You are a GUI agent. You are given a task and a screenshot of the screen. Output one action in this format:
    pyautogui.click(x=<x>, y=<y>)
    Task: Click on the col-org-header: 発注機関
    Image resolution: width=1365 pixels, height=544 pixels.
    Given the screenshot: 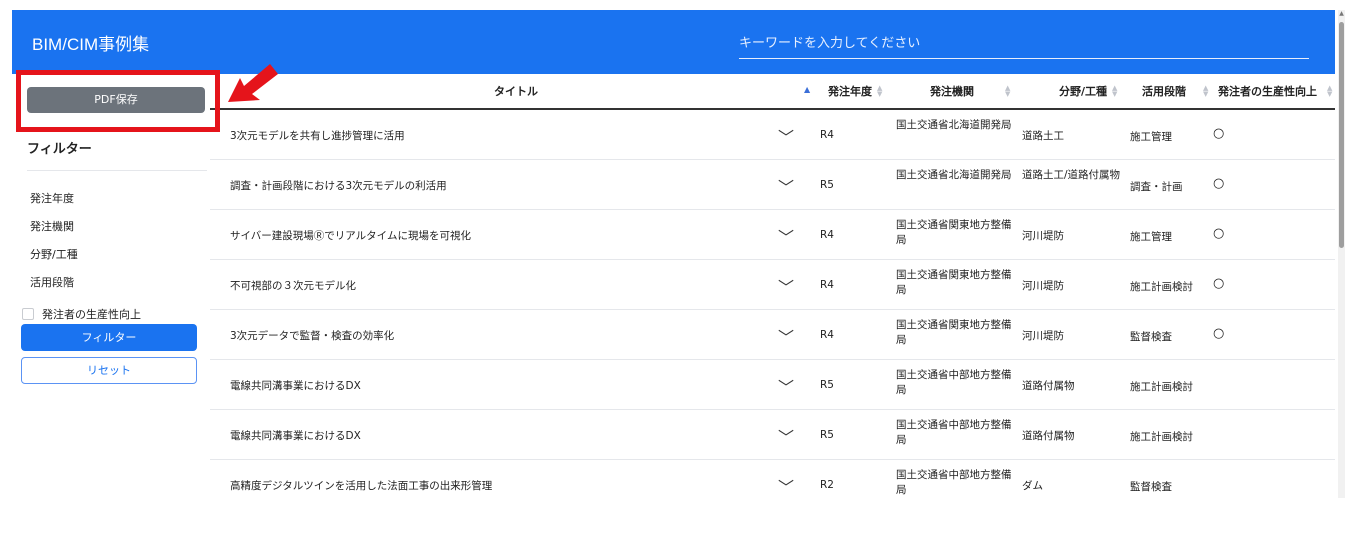 What is the action you would take?
    pyautogui.click(x=952, y=91)
    